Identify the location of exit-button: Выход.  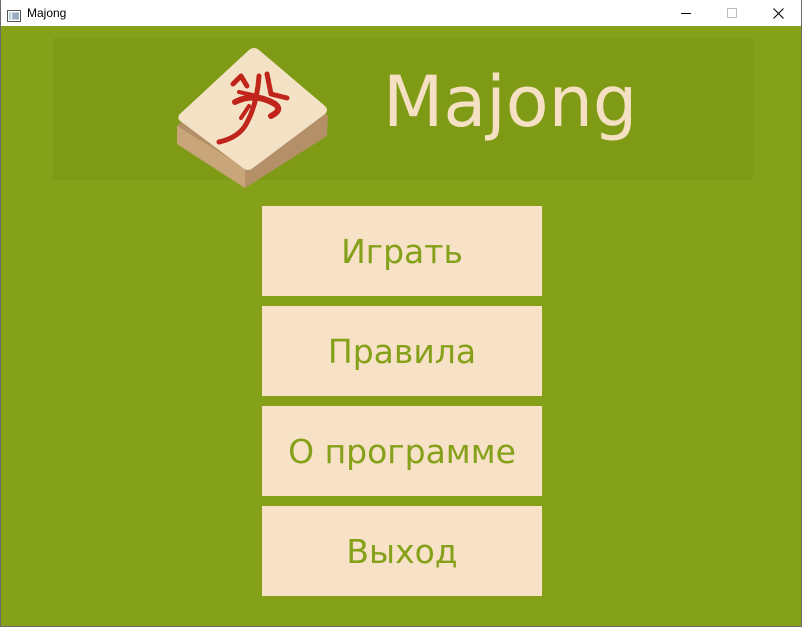
(402, 551).